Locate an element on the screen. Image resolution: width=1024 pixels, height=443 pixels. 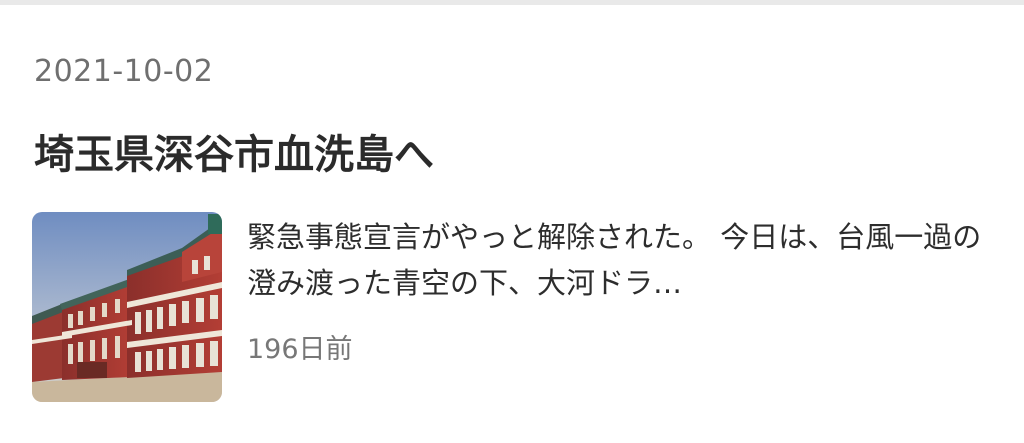
entry-date: 2021-10-02 is located at coordinates (124, 71).